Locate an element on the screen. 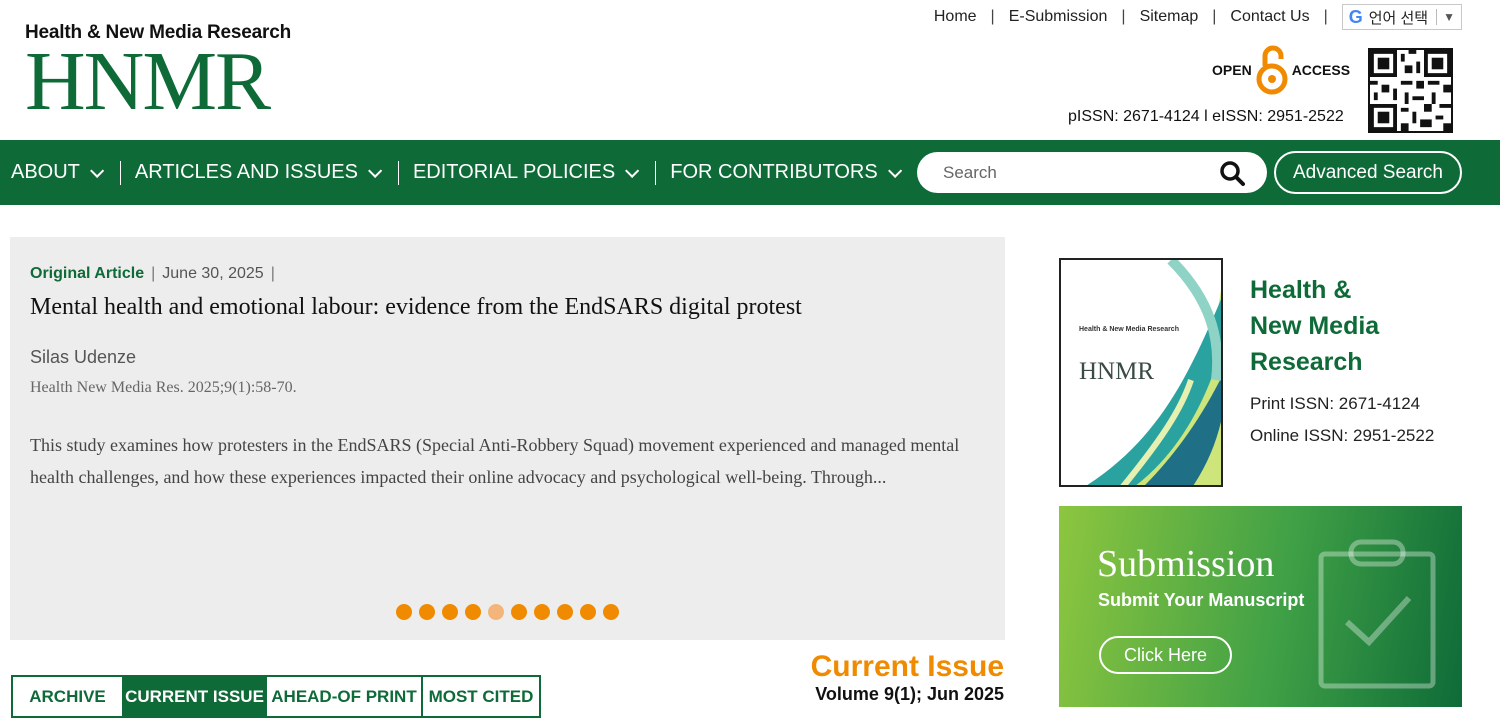  nav-item-editorial-policies: EDITORIAL POLICIES is located at coordinates (526, 172).